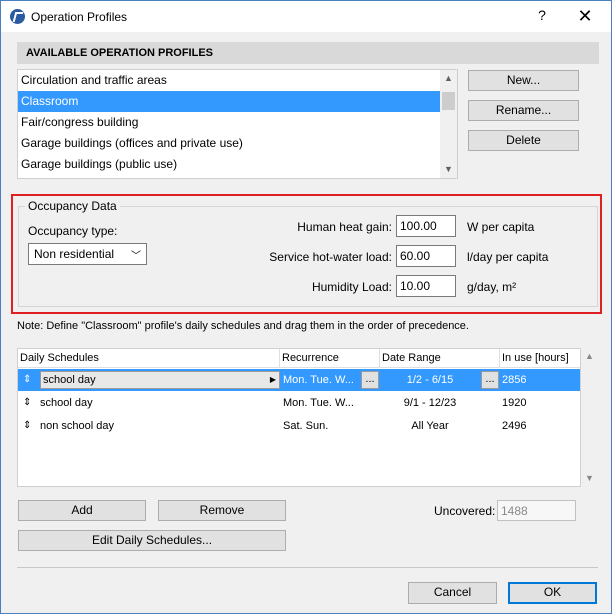  I want to click on occupancy-type-value: Non residential, so click(74, 254).